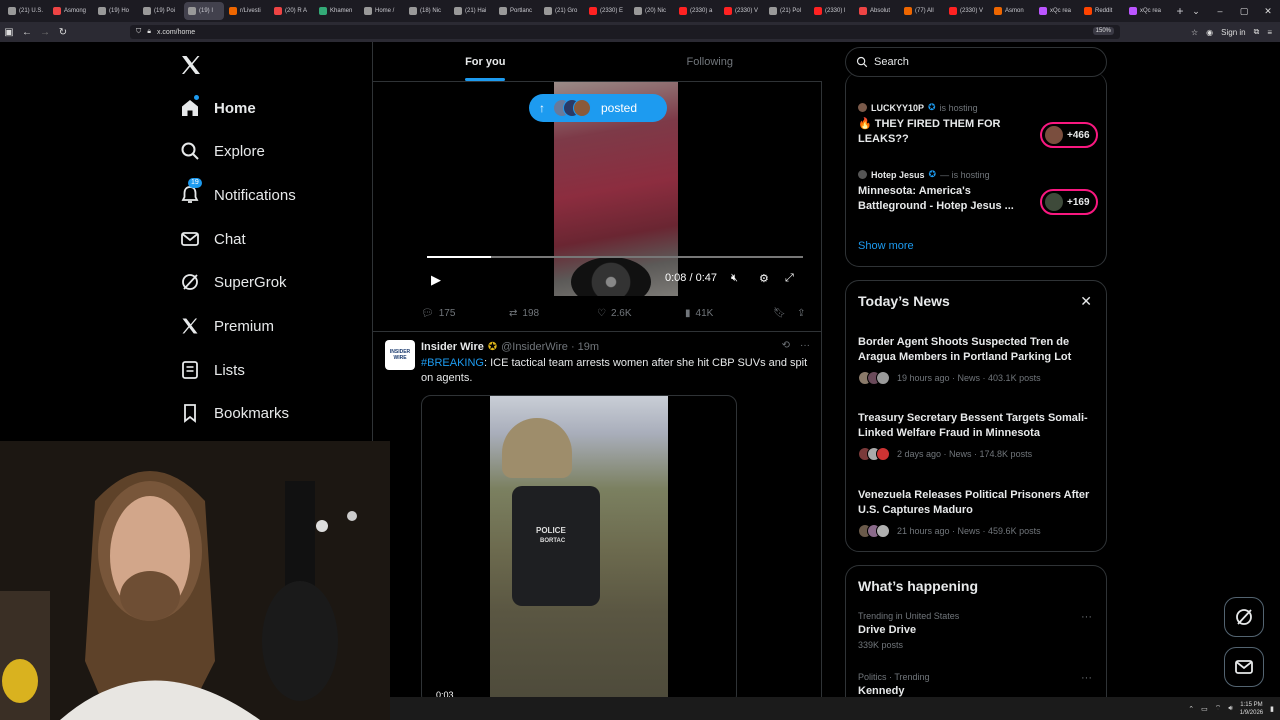 The image size is (1280, 720). I want to click on maximize-icon: ▢, so click(1244, 11).